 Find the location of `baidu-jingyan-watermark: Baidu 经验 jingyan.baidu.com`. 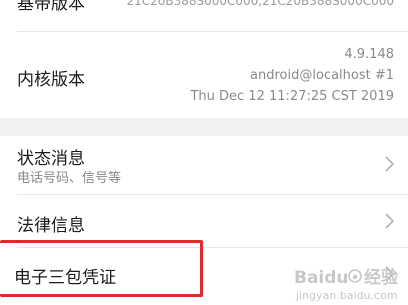

baidu-jingyan-watermark: Baidu 经验 jingyan.baidu.com is located at coordinates (346, 284).